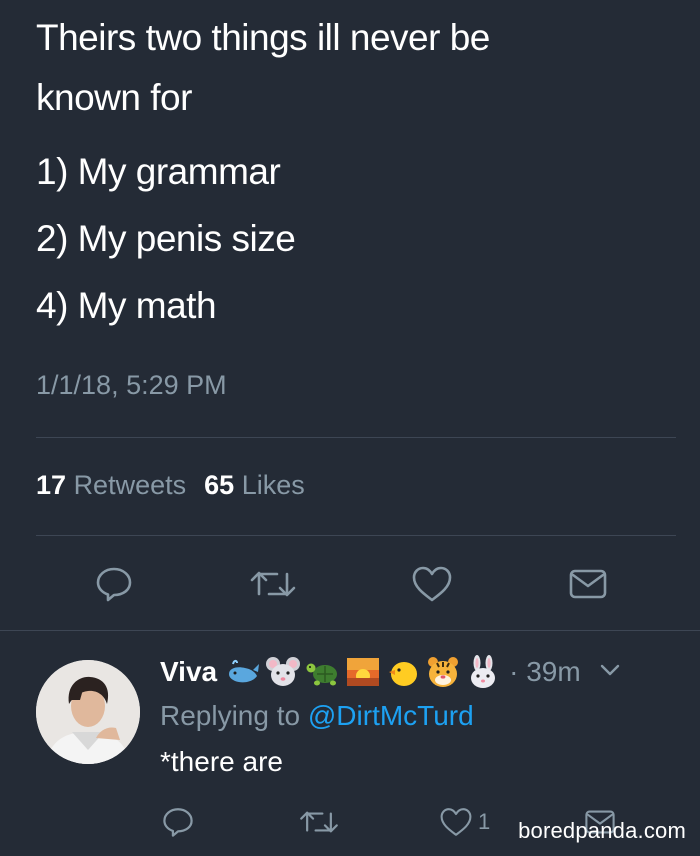 This screenshot has width=700, height=856. I want to click on replying-to: Replying to @DirtMcTurd, so click(317, 716).